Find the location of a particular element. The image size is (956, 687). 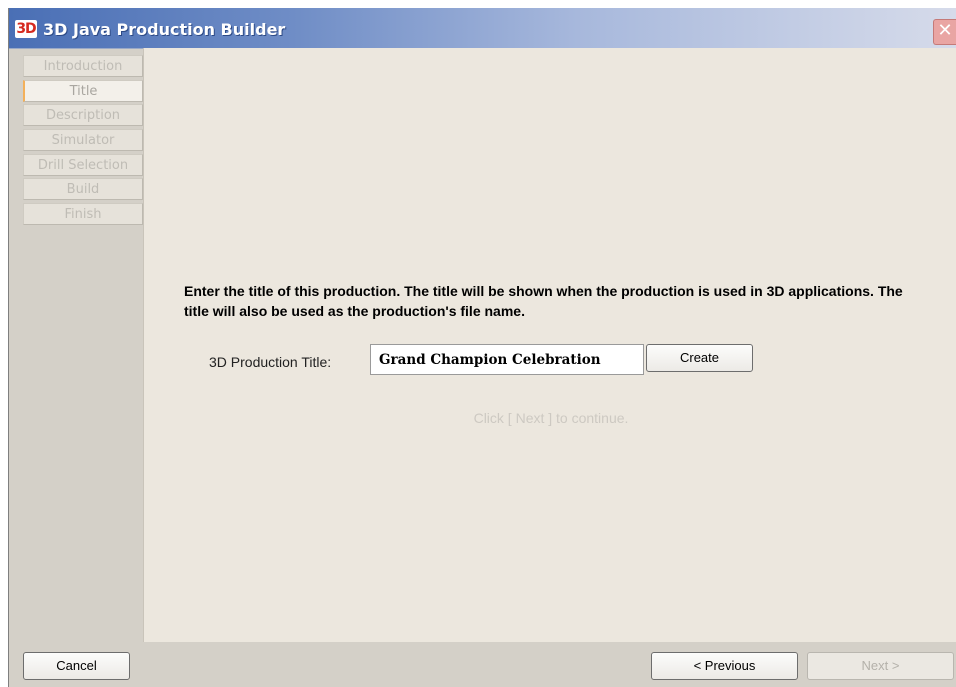

step-introduction: Introduction is located at coordinates (83, 66).